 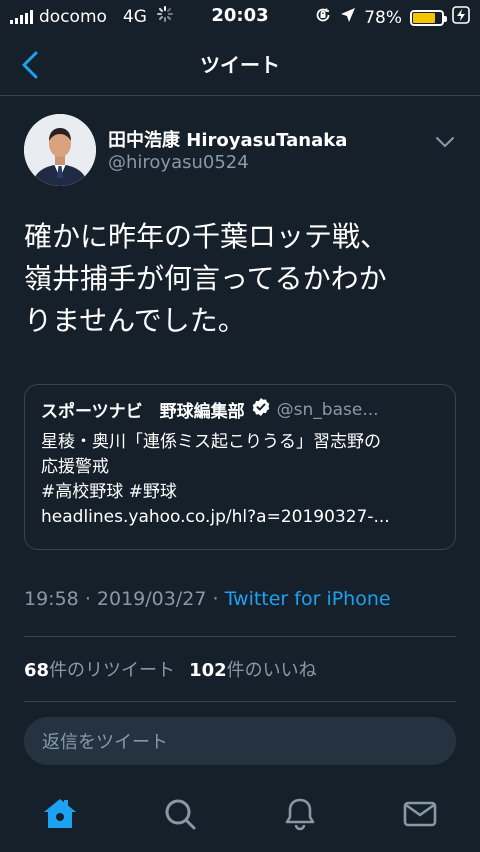 I want to click on notifications-icon, so click(x=300, y=814).